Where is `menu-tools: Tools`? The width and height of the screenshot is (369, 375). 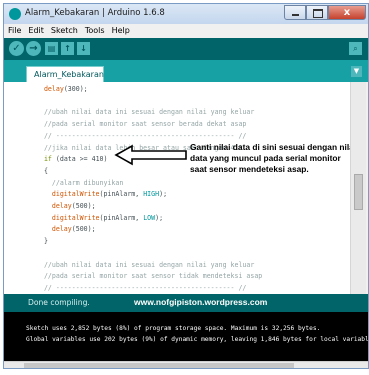
menu-tools: Tools is located at coordinates (94, 29).